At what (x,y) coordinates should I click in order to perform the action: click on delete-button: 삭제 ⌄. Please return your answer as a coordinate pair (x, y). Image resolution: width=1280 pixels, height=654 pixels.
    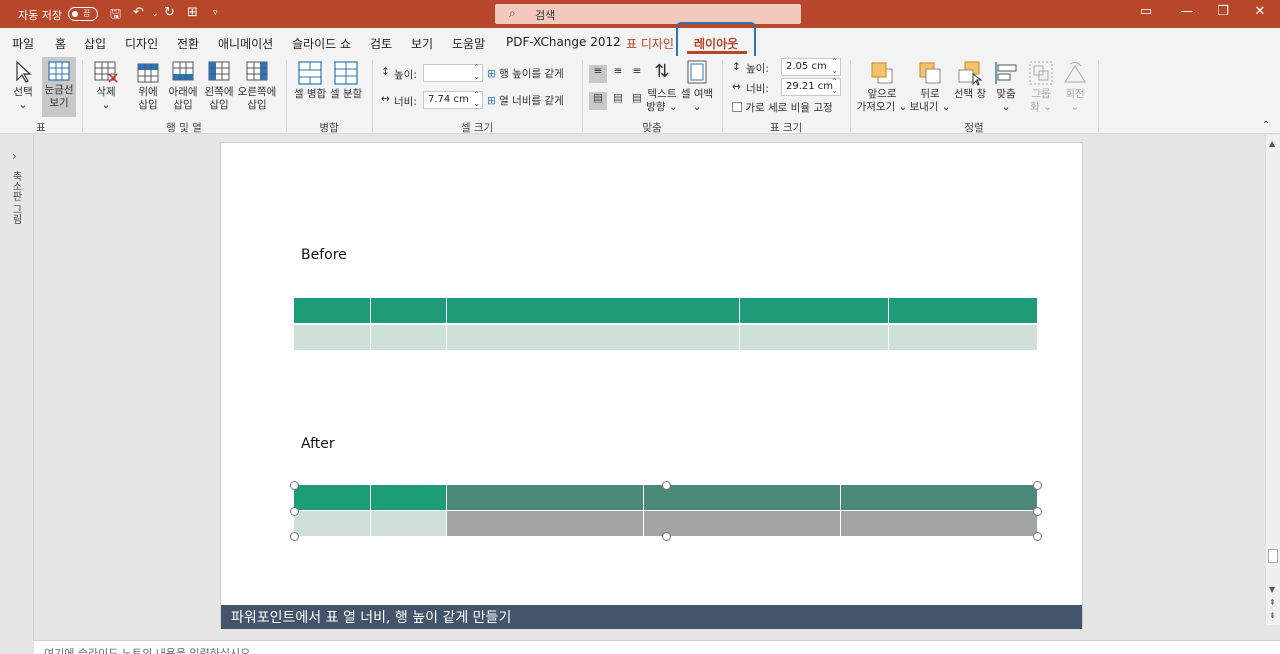
    Looking at the image, I should click on (106, 86).